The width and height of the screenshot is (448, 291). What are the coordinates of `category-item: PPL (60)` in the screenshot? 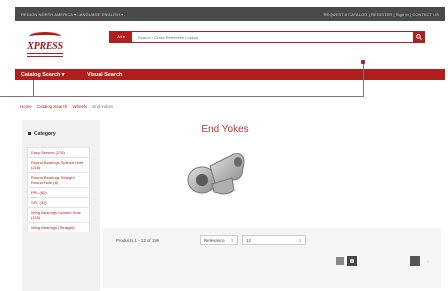 It's located at (58, 192).